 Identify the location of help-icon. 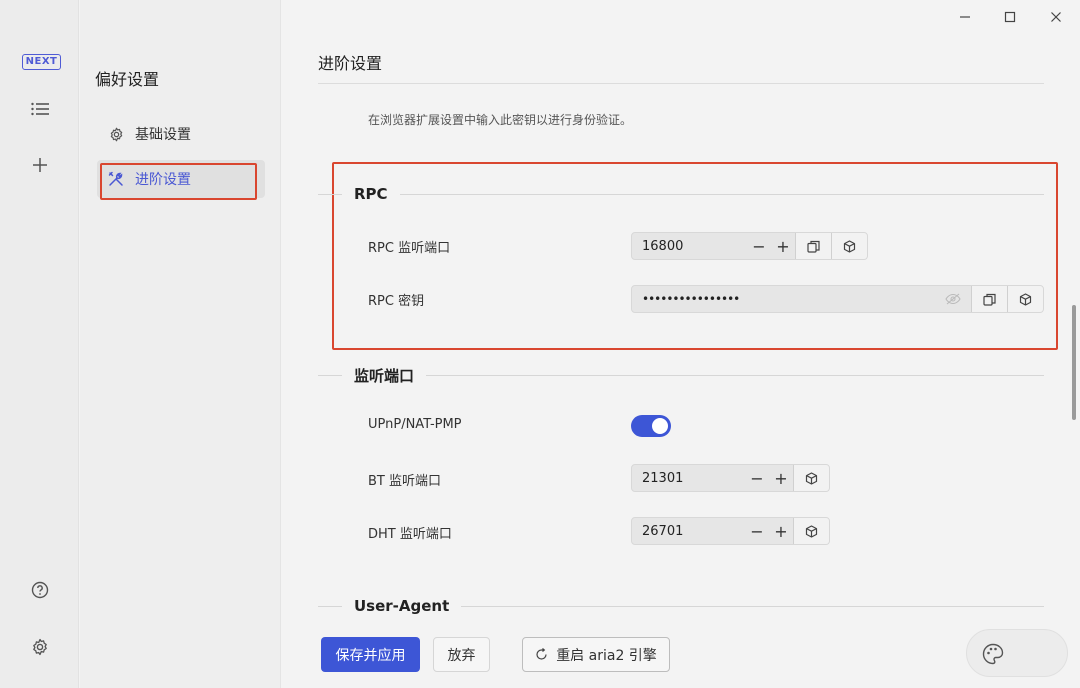
(40, 590).